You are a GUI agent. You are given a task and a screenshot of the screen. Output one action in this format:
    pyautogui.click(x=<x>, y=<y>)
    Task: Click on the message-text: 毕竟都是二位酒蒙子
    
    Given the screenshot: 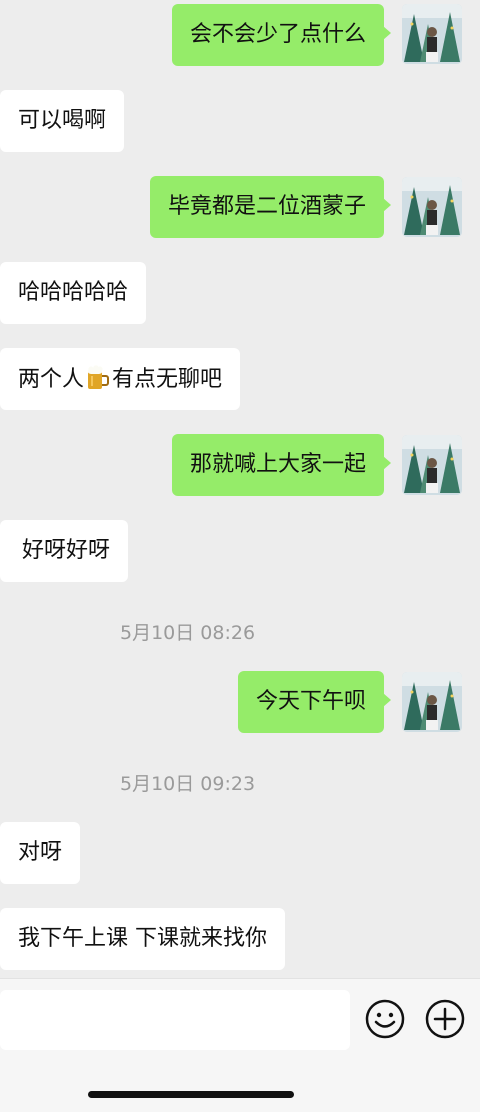 What is the action you would take?
    pyautogui.click(x=266, y=206)
    